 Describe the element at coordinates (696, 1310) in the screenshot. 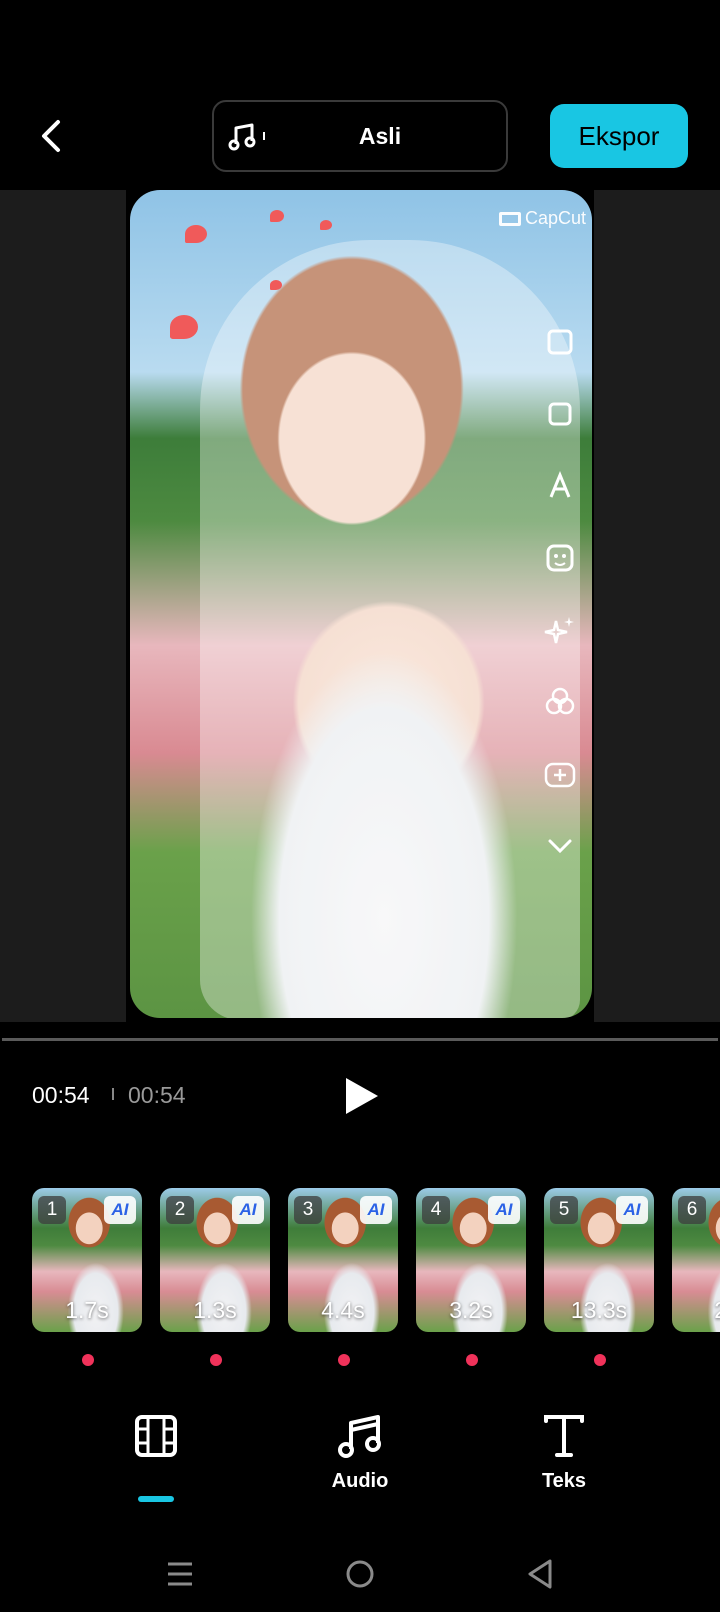

I see `clip-duration: 23` at that location.